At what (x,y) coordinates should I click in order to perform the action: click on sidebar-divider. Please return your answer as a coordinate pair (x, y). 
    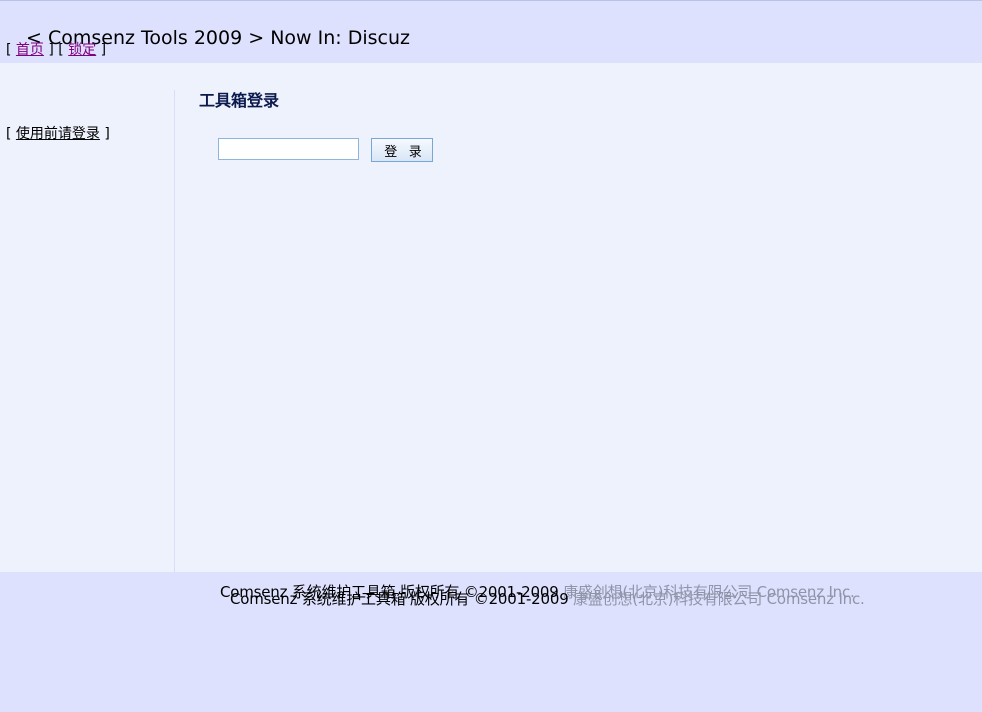
    Looking at the image, I should click on (174, 331).